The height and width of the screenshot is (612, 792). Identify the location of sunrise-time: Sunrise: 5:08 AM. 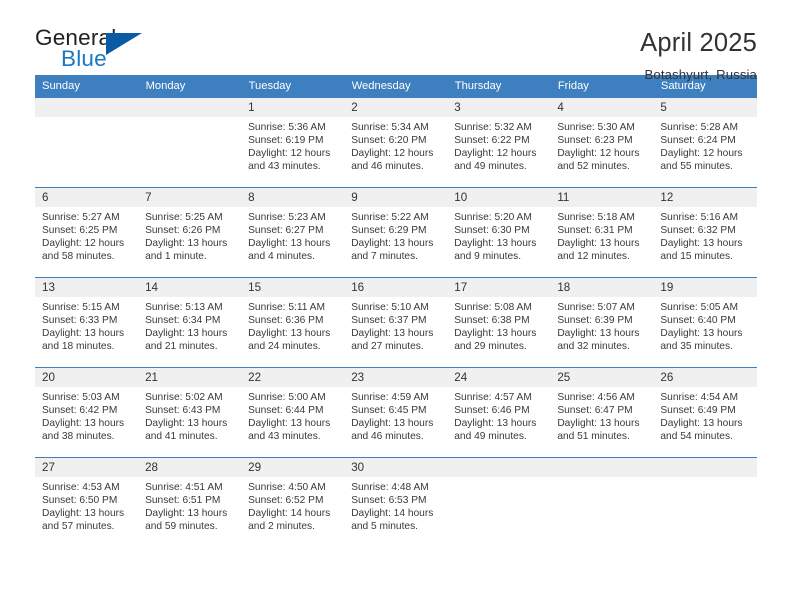
(493, 307).